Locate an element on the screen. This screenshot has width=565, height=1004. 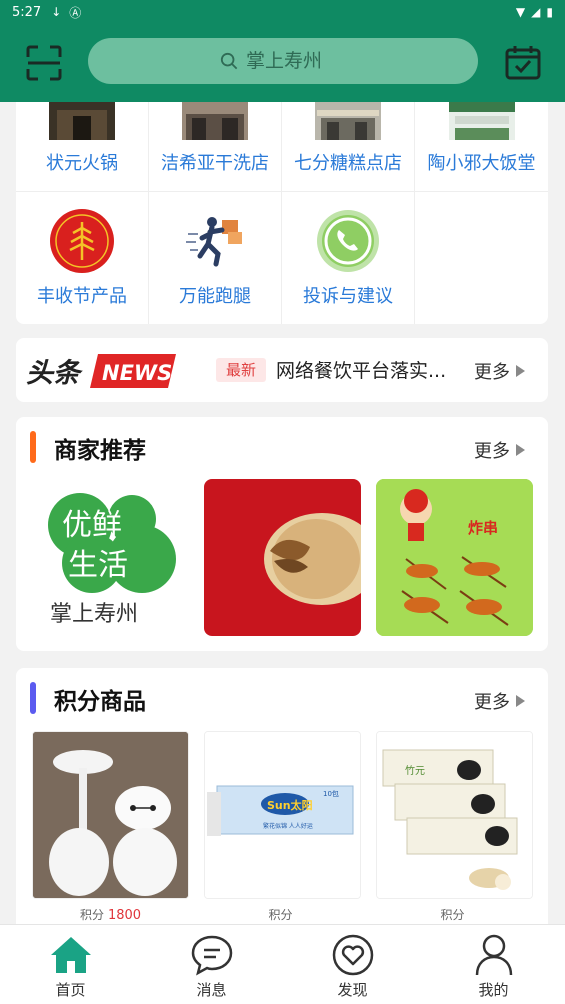
youxian-logo-text-1: 优鲜 is located at coordinates (92, 525).